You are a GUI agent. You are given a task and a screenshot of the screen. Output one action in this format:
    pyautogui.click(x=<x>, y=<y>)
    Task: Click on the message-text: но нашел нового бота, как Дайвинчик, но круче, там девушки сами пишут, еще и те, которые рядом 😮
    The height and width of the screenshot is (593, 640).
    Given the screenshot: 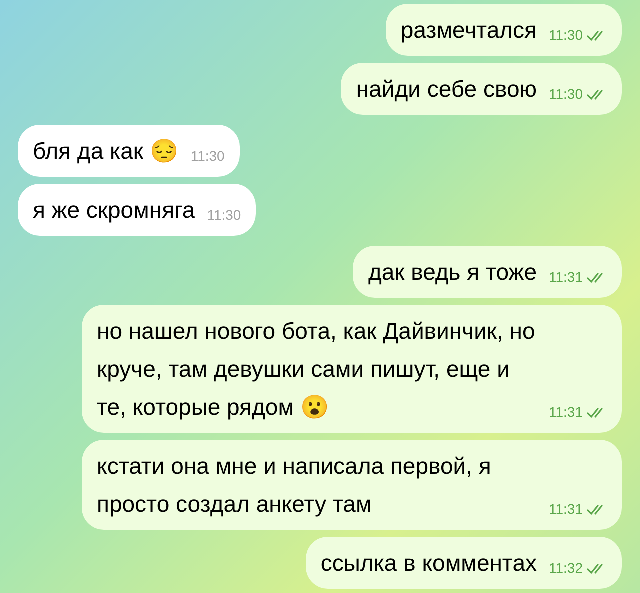 What is the action you would take?
    pyautogui.click(x=316, y=369)
    